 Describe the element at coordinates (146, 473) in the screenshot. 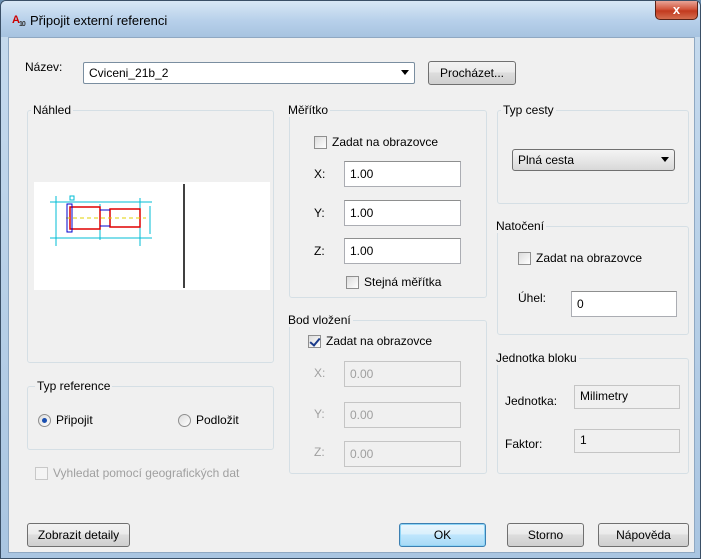

I see `geo-data-label: Vyhledat pomocí geografických dat` at that location.